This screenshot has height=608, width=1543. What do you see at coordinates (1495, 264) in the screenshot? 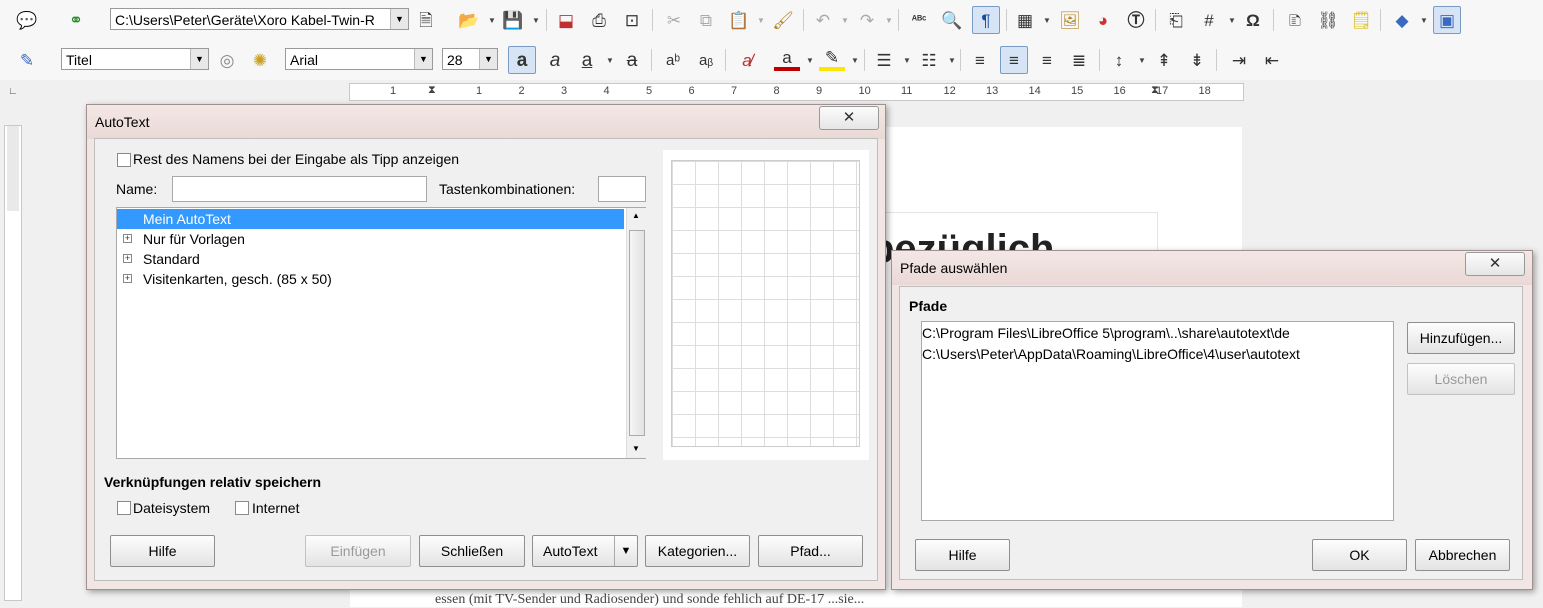
I see `close-icon: ✕` at bounding box center [1495, 264].